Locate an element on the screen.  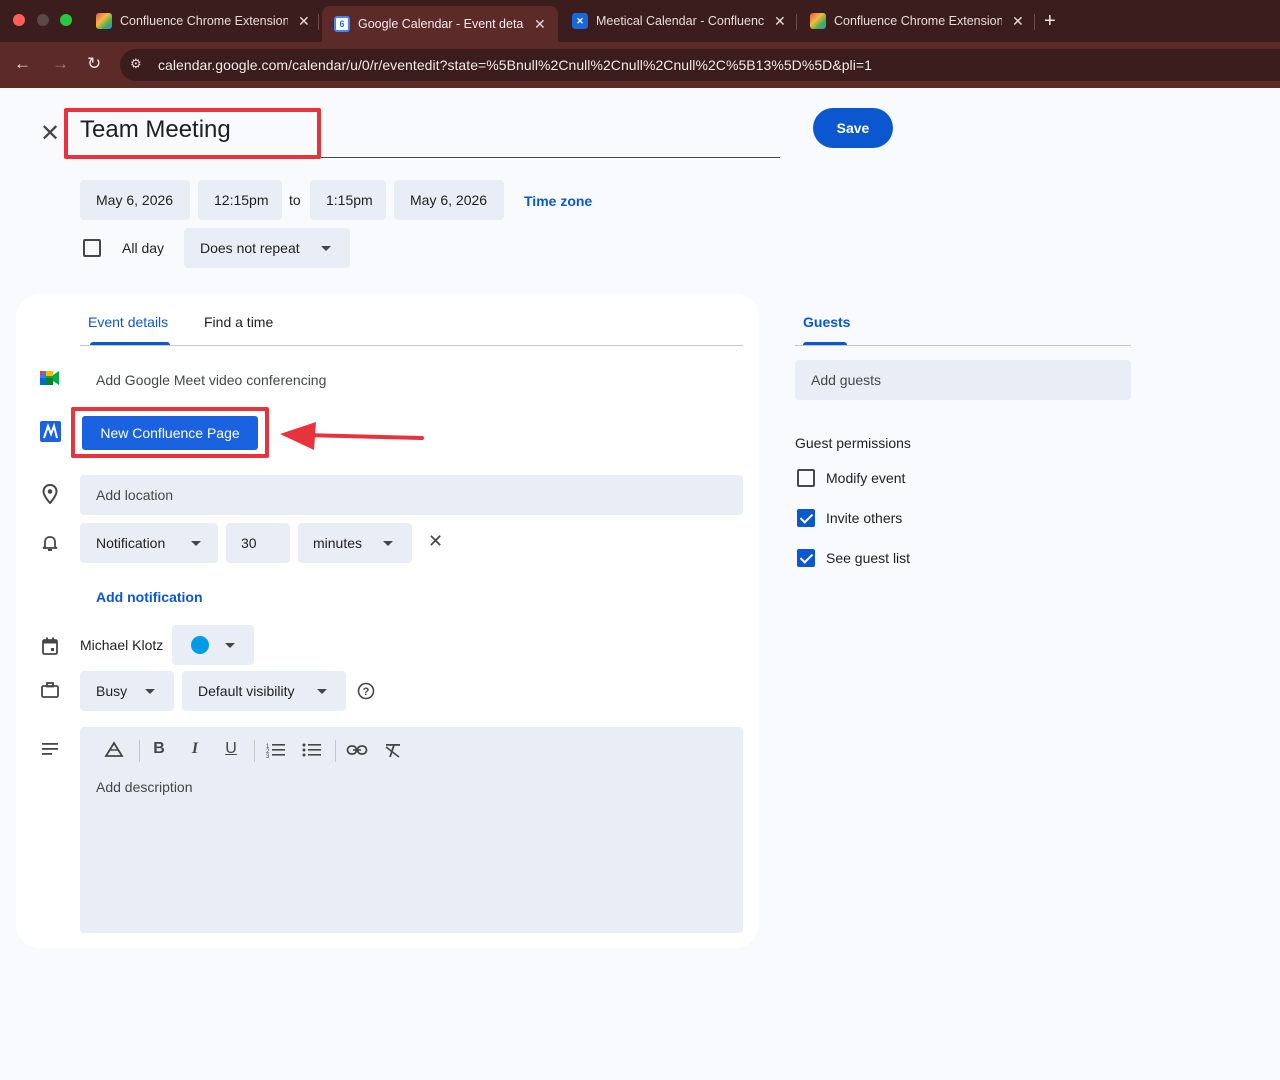
browser-tab-3: ✕ Meetical Calendar - Confluence ✕ is located at coordinates (678, 21).